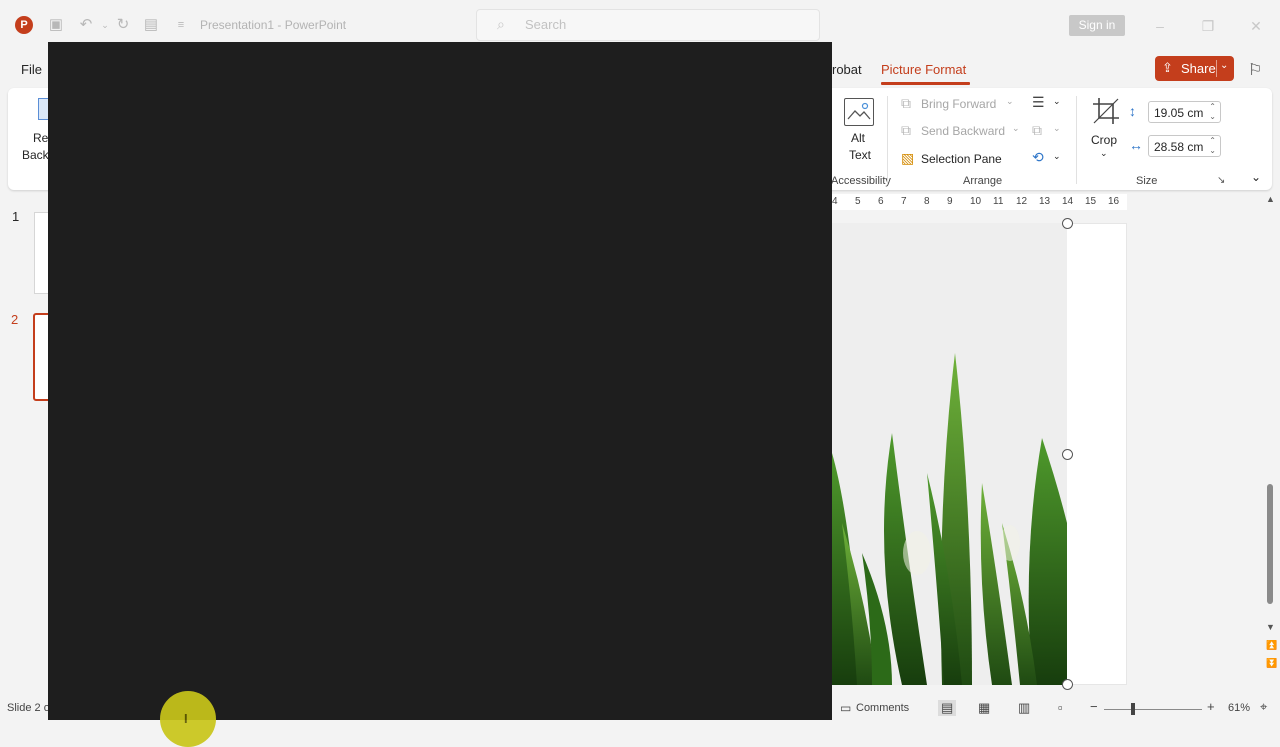 The height and width of the screenshot is (747, 1280). Describe the element at coordinates (1068, 201) in the screenshot. I see `ruler-tick-label: 14` at that location.